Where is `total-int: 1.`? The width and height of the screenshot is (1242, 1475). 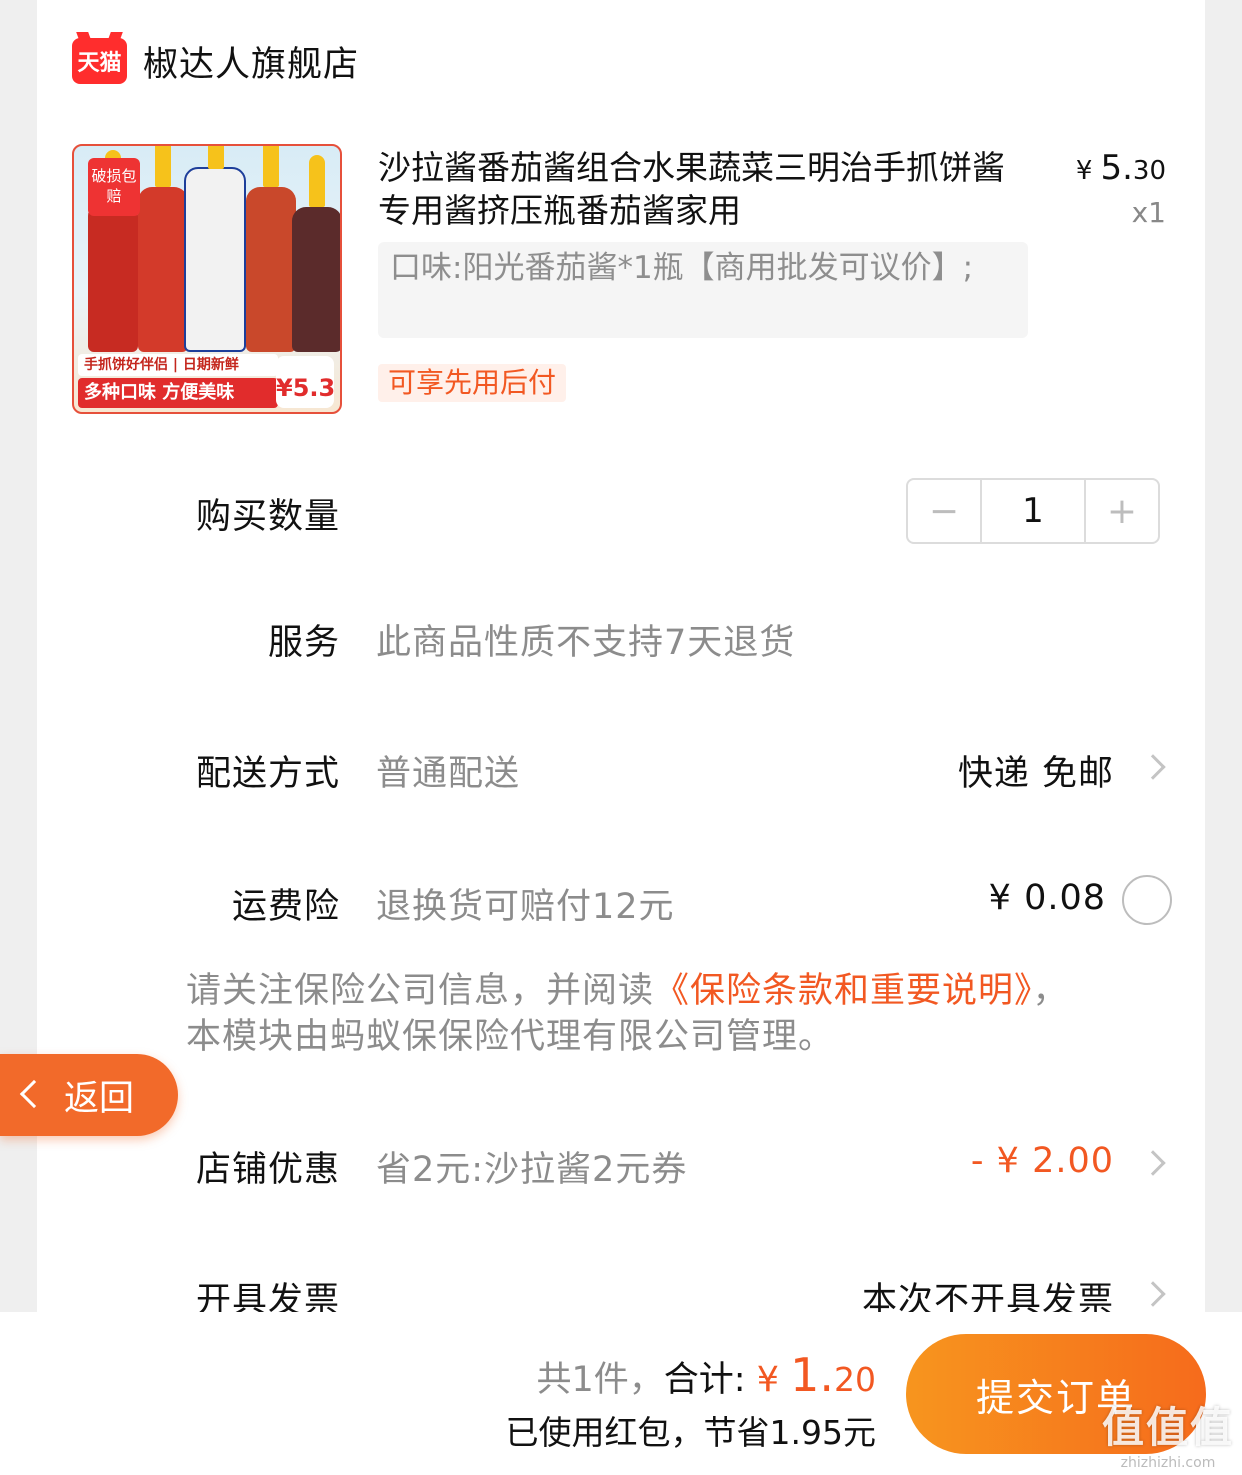
total-int: 1. is located at coordinates (812, 1375).